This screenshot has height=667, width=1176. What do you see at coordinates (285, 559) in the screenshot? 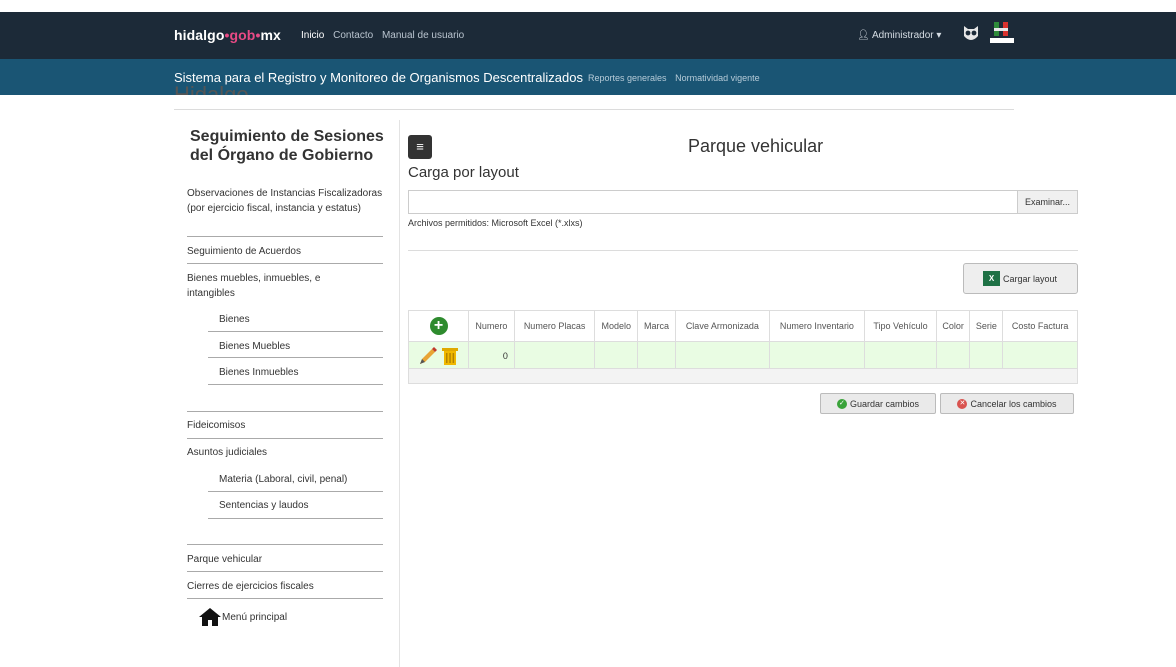
I see `sidebar-item-parque: Parque vehicular` at bounding box center [285, 559].